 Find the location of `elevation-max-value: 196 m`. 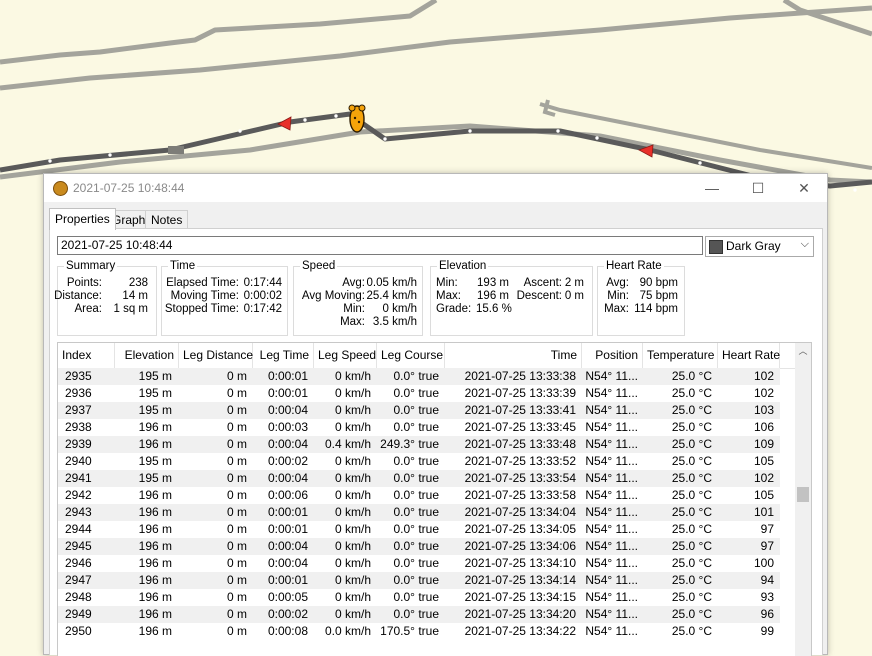

elevation-max-value: 196 m is located at coordinates (493, 296).